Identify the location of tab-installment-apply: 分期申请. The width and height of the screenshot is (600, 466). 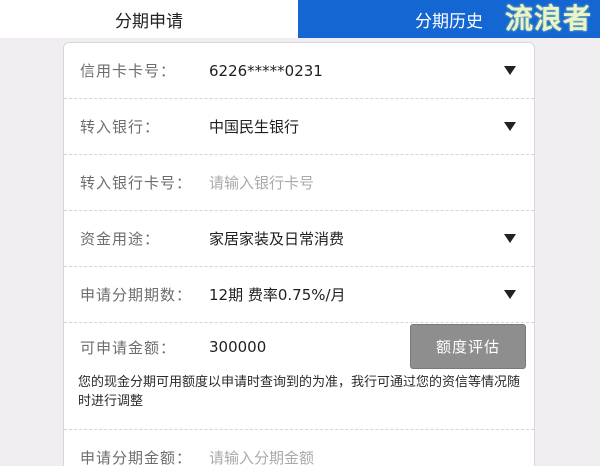
(149, 19).